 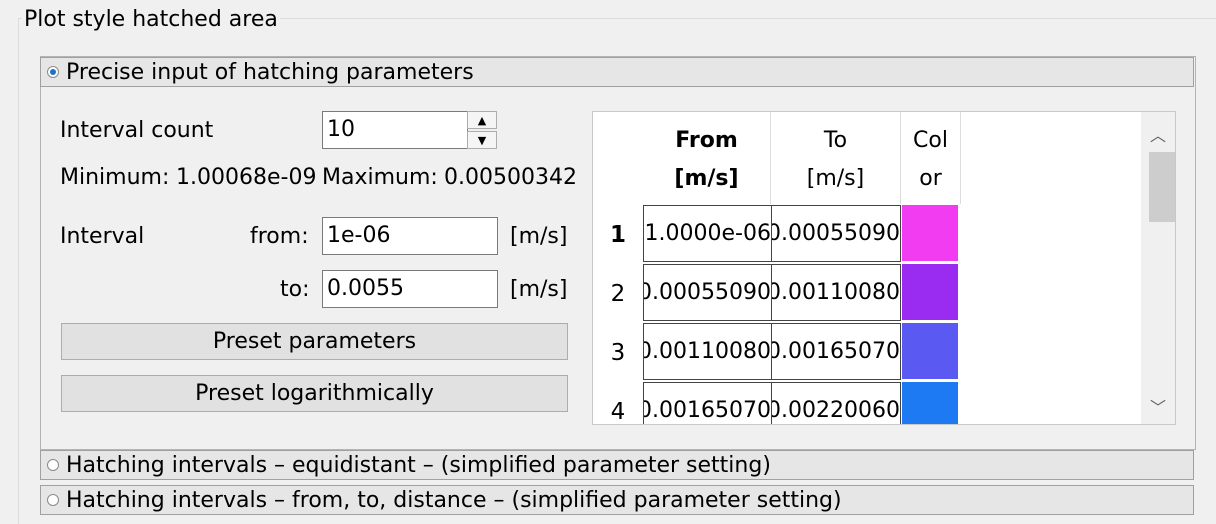 I want to click on header-to: To [m/s], so click(x=836, y=158).